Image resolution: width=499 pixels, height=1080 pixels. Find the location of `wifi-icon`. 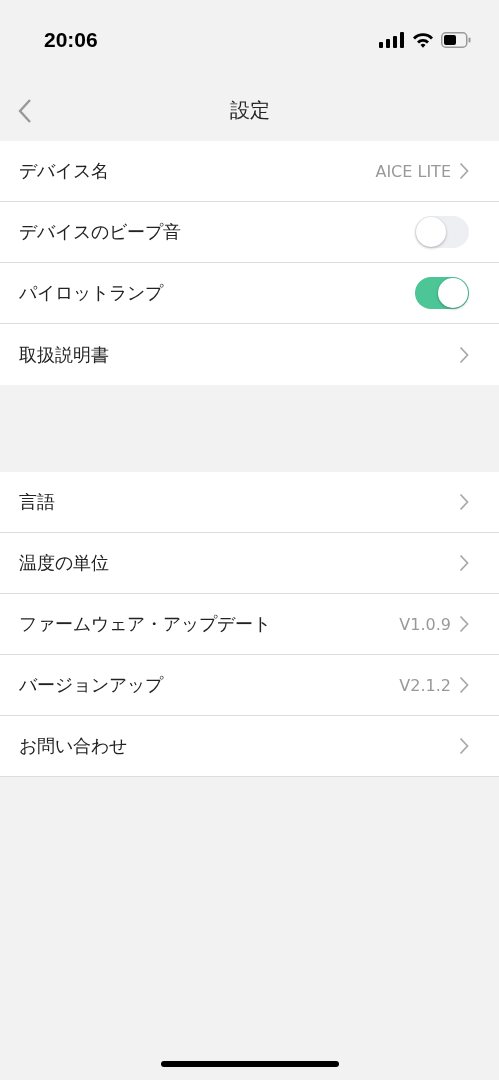

wifi-icon is located at coordinates (423, 40).